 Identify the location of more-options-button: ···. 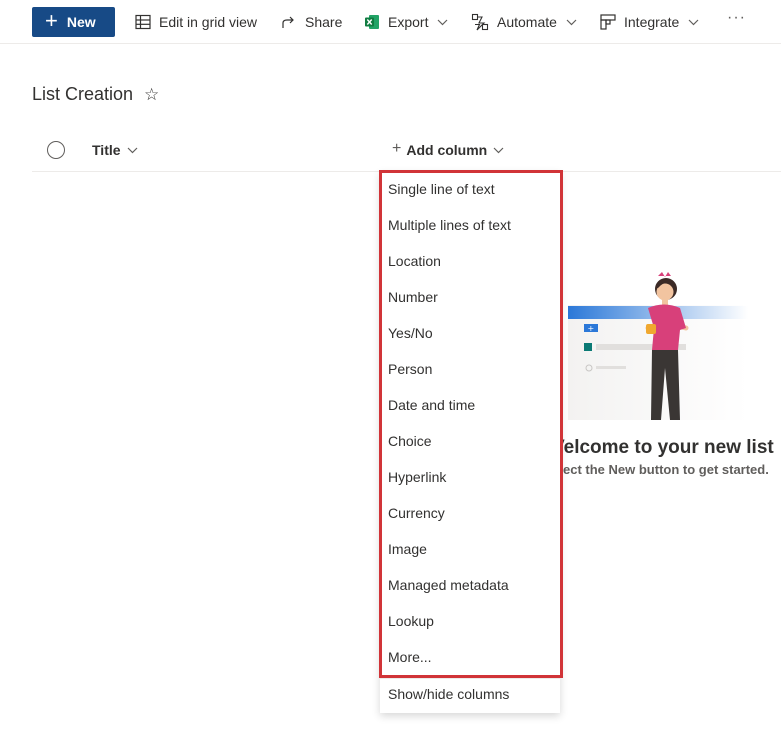
(736, 18).